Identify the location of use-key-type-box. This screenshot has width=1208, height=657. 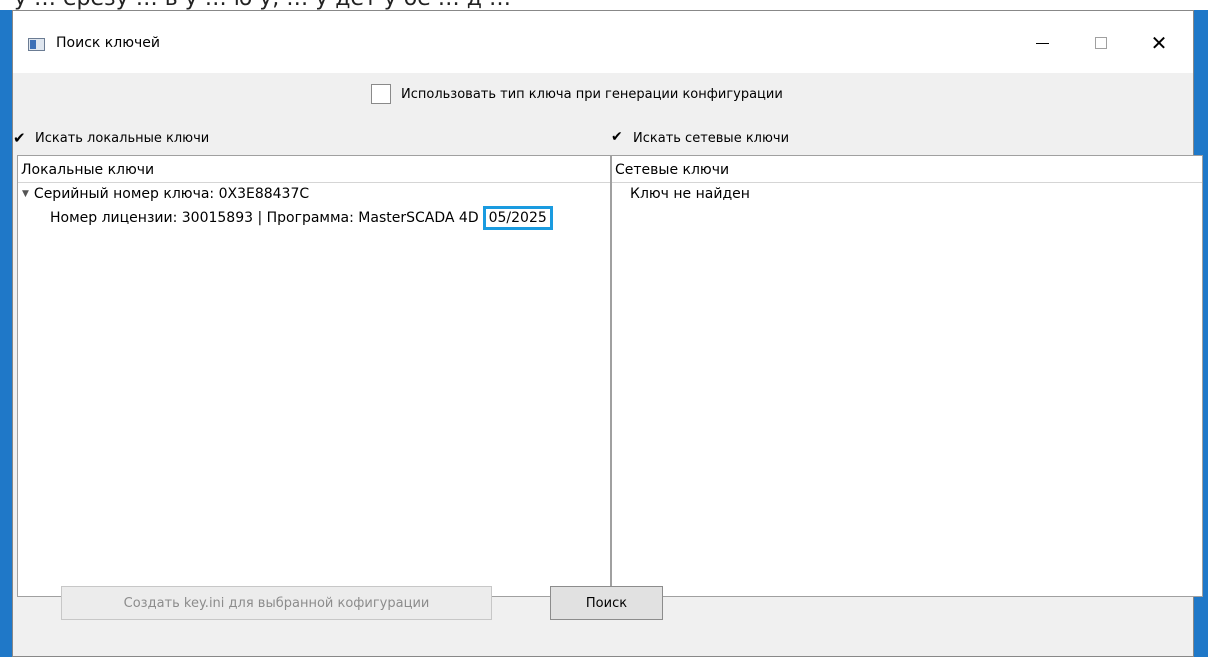
(381, 94).